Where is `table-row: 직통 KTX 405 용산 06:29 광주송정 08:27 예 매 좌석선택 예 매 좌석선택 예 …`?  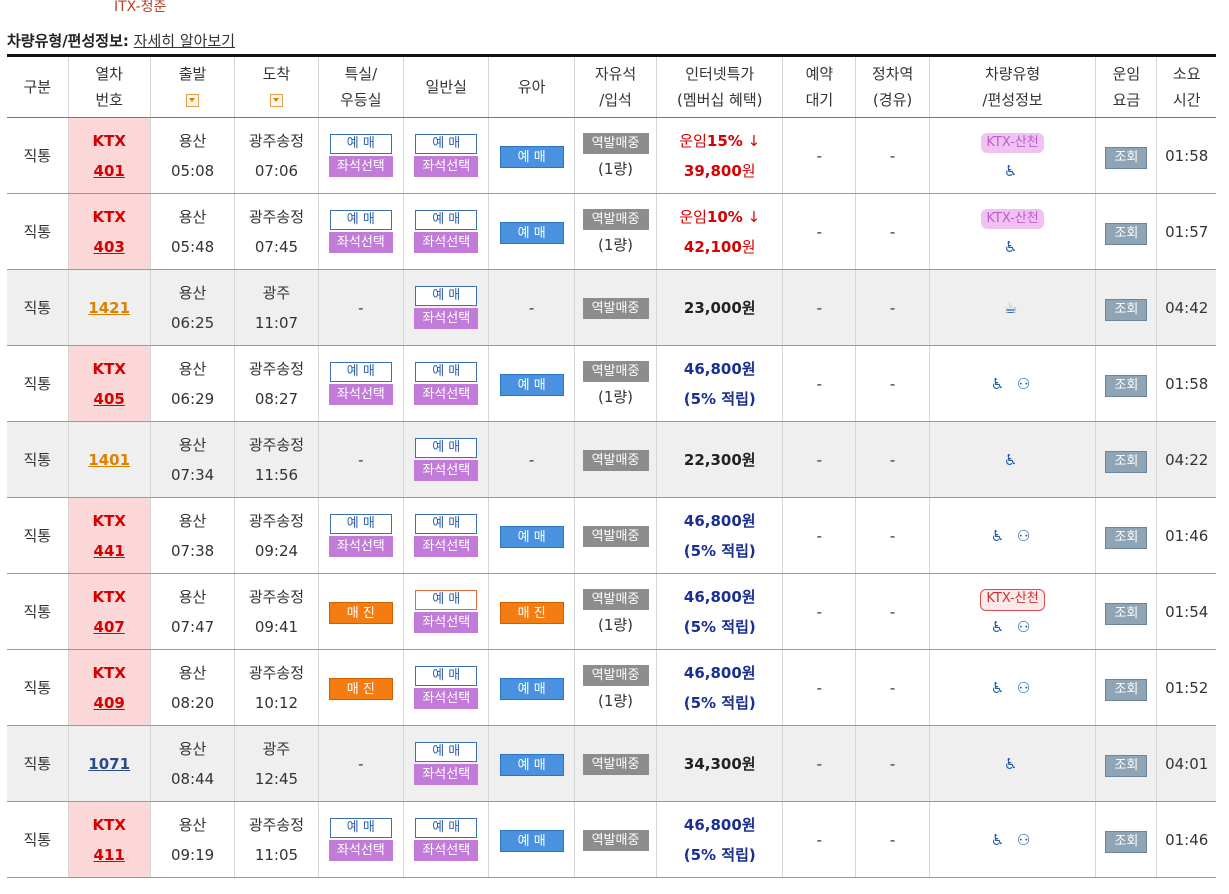 table-row: 직통 KTX 405 용산 06:29 광주송정 08:27 예 매 좌석선택 예 매 좌석선택 예 … is located at coordinates (611, 383).